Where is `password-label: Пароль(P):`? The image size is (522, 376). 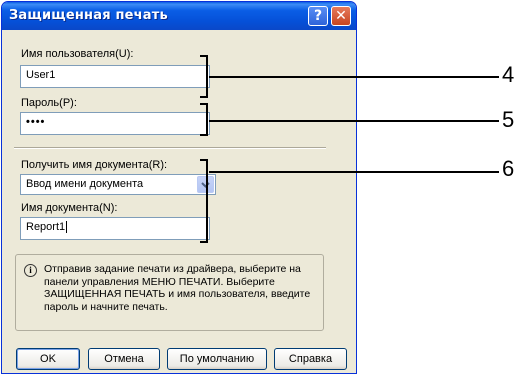
password-label: Пароль(P): is located at coordinates (49, 103).